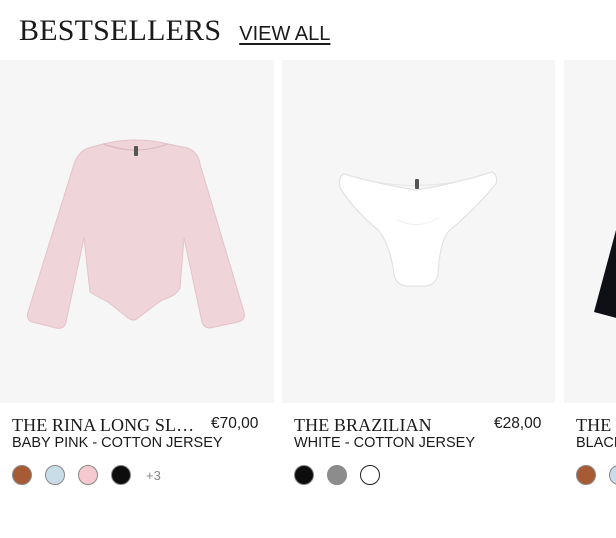 The height and width of the screenshot is (538, 616). Describe the element at coordinates (120, 30) in the screenshot. I see `section-title: BESTSELLERS` at that location.